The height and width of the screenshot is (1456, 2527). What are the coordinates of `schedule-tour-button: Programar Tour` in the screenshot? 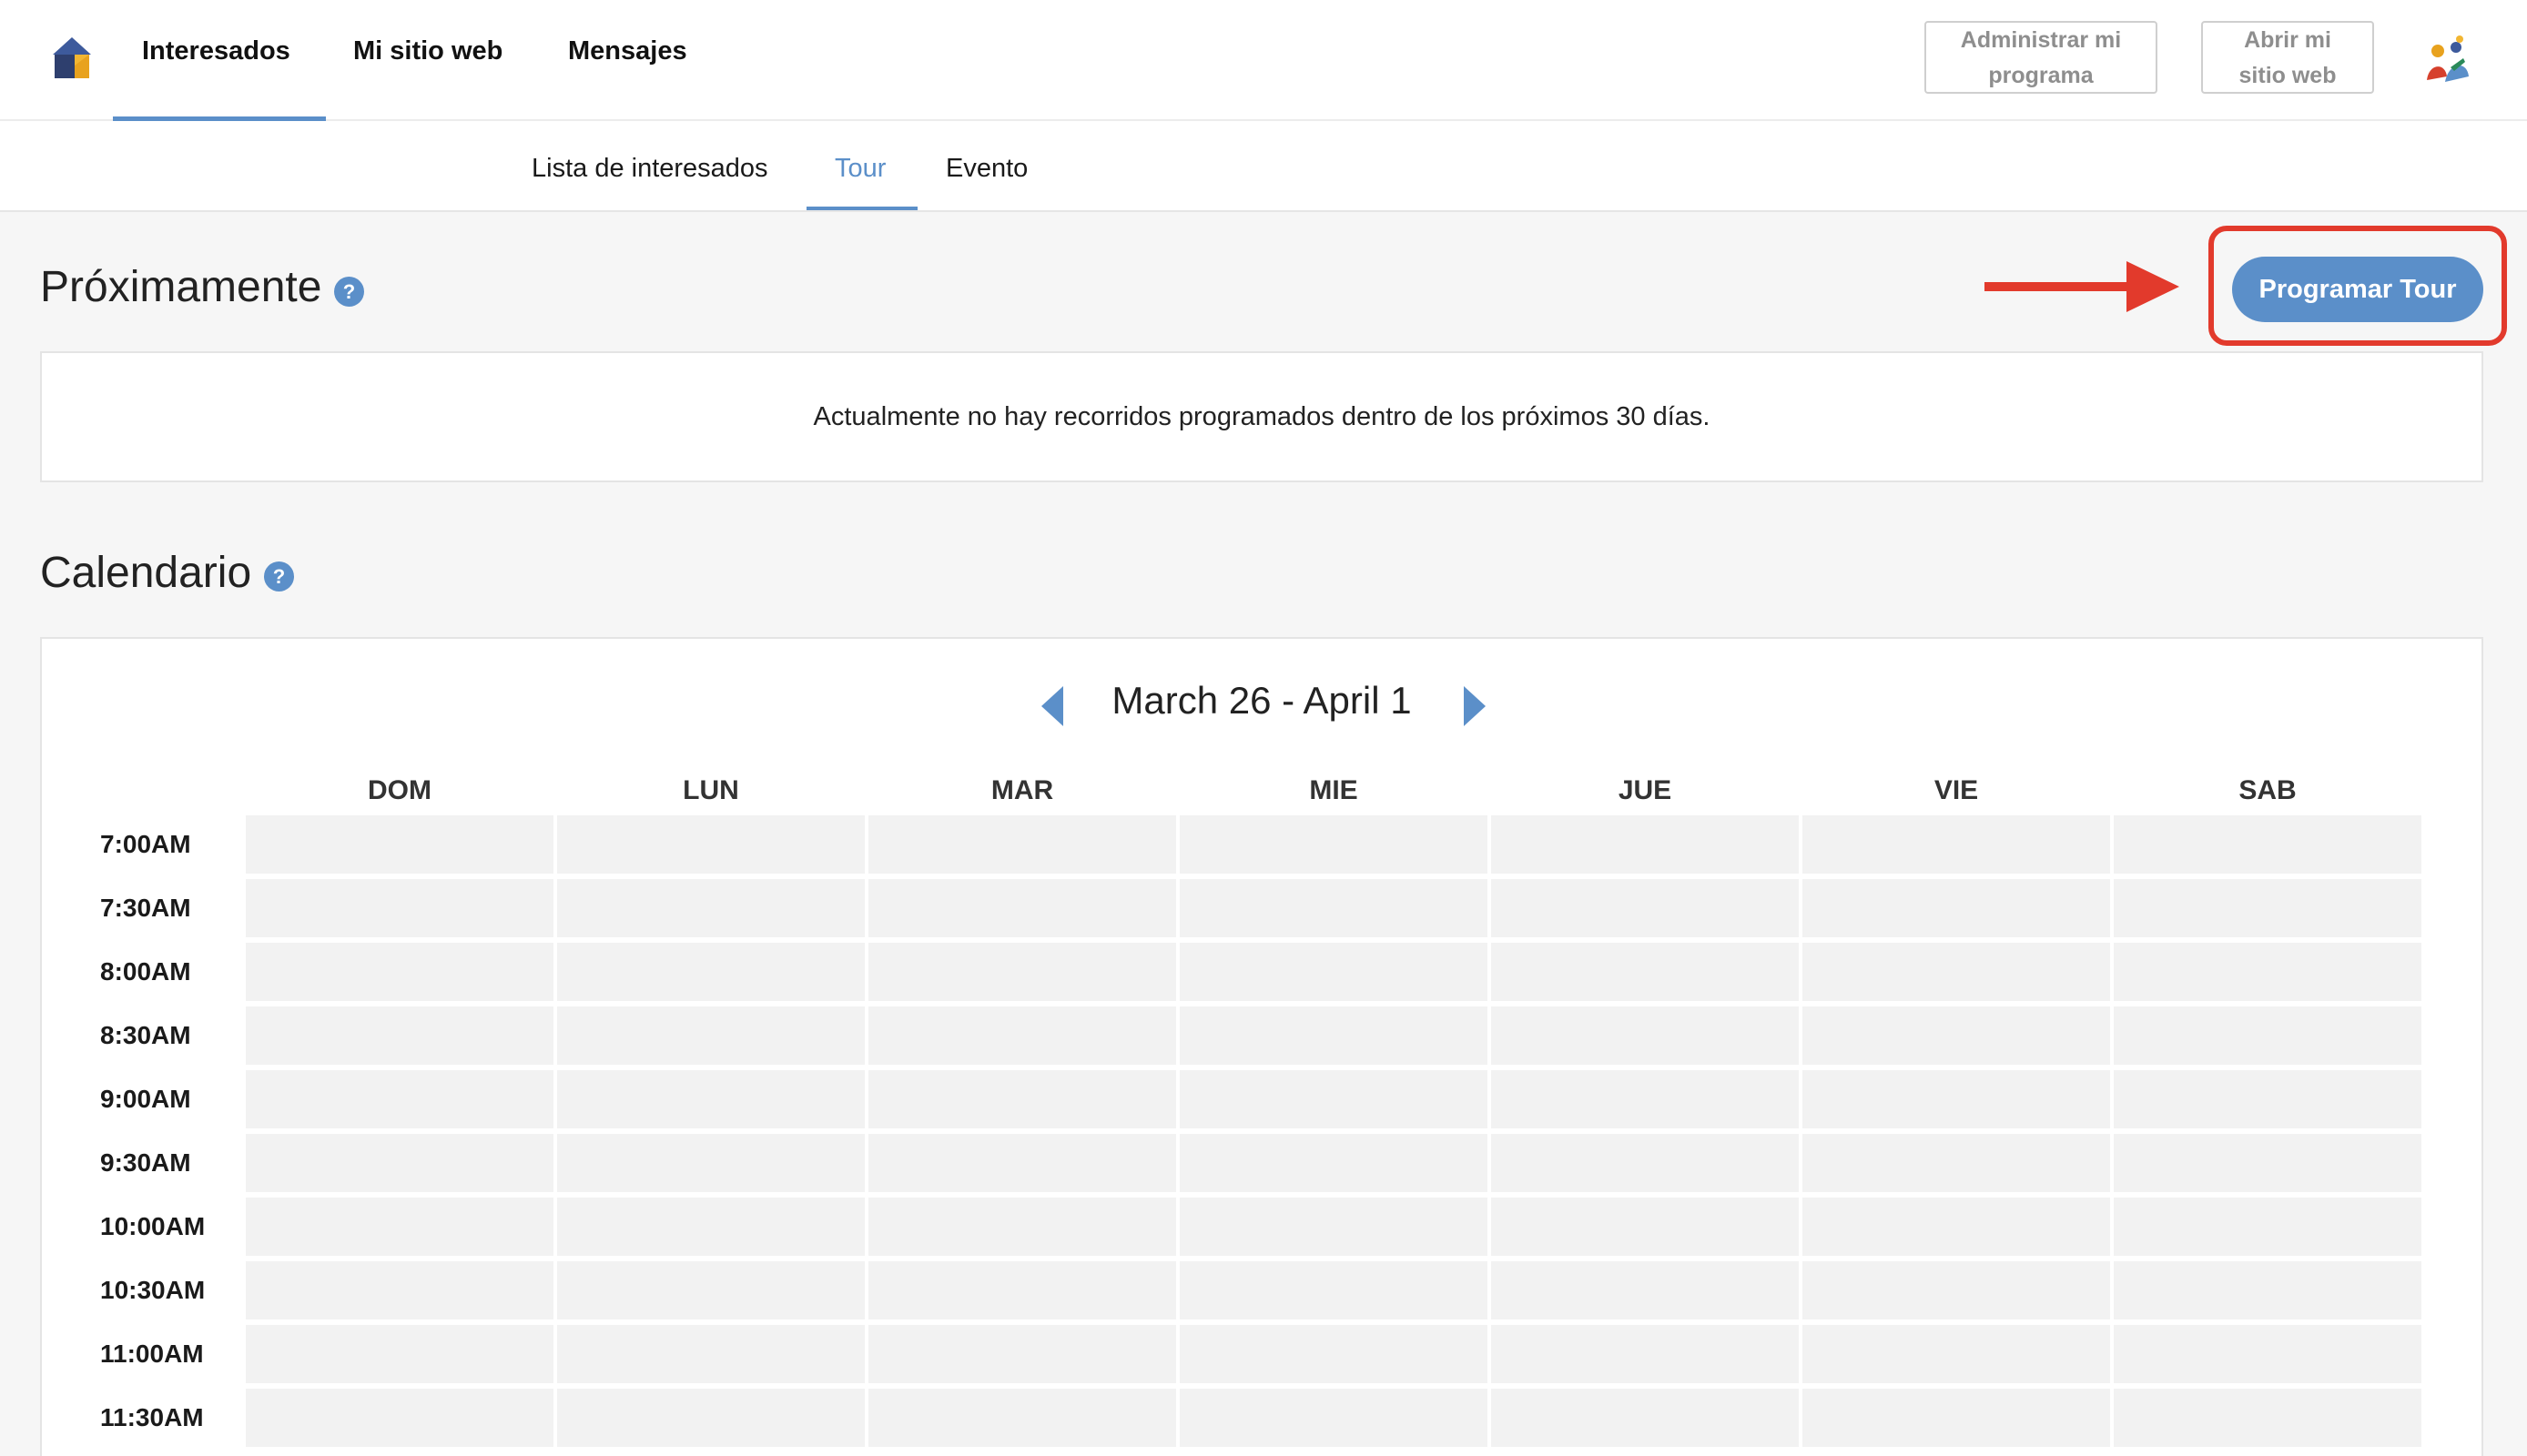 It's located at (2357, 289).